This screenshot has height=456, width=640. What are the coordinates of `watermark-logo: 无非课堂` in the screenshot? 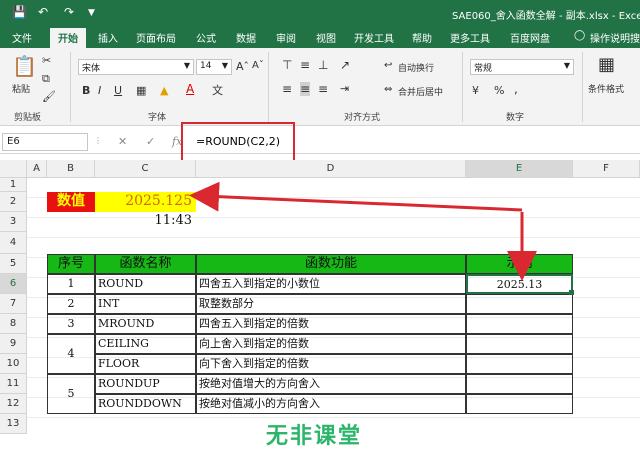 It's located at (314, 436).